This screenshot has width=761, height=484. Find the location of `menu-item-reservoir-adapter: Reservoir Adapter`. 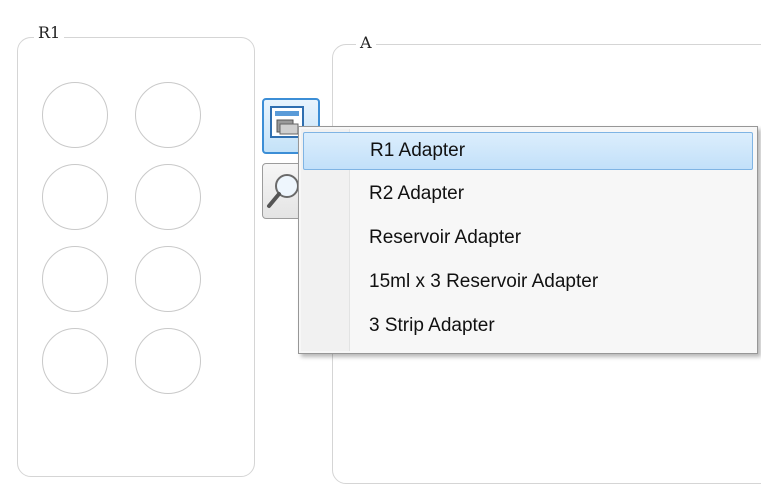

menu-item-reservoir-adapter: Reservoir Adapter is located at coordinates (528, 239).